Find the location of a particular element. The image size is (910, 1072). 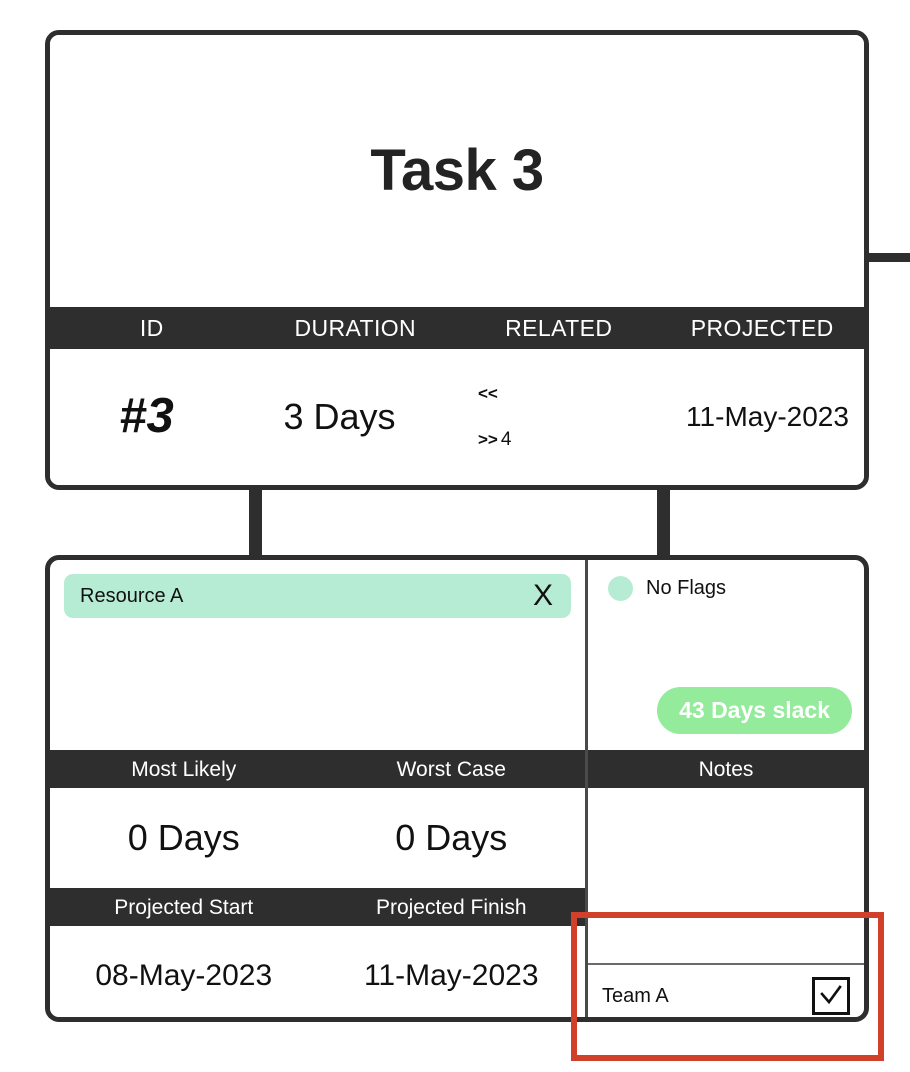

close-icon: X is located at coordinates (543, 596).